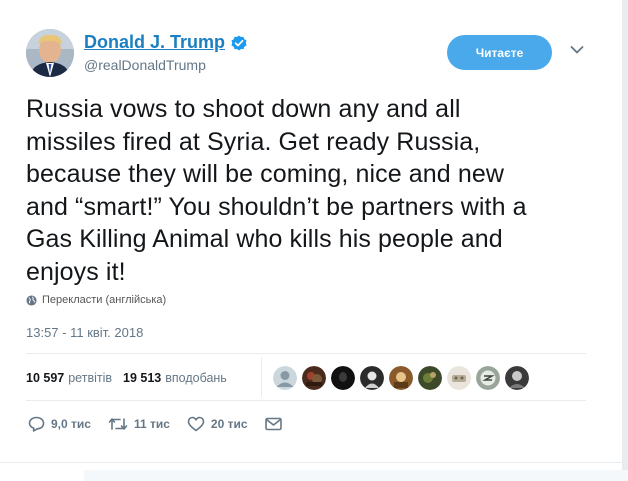 The height and width of the screenshot is (481, 628). I want to click on chevron-down-icon, so click(577, 50).